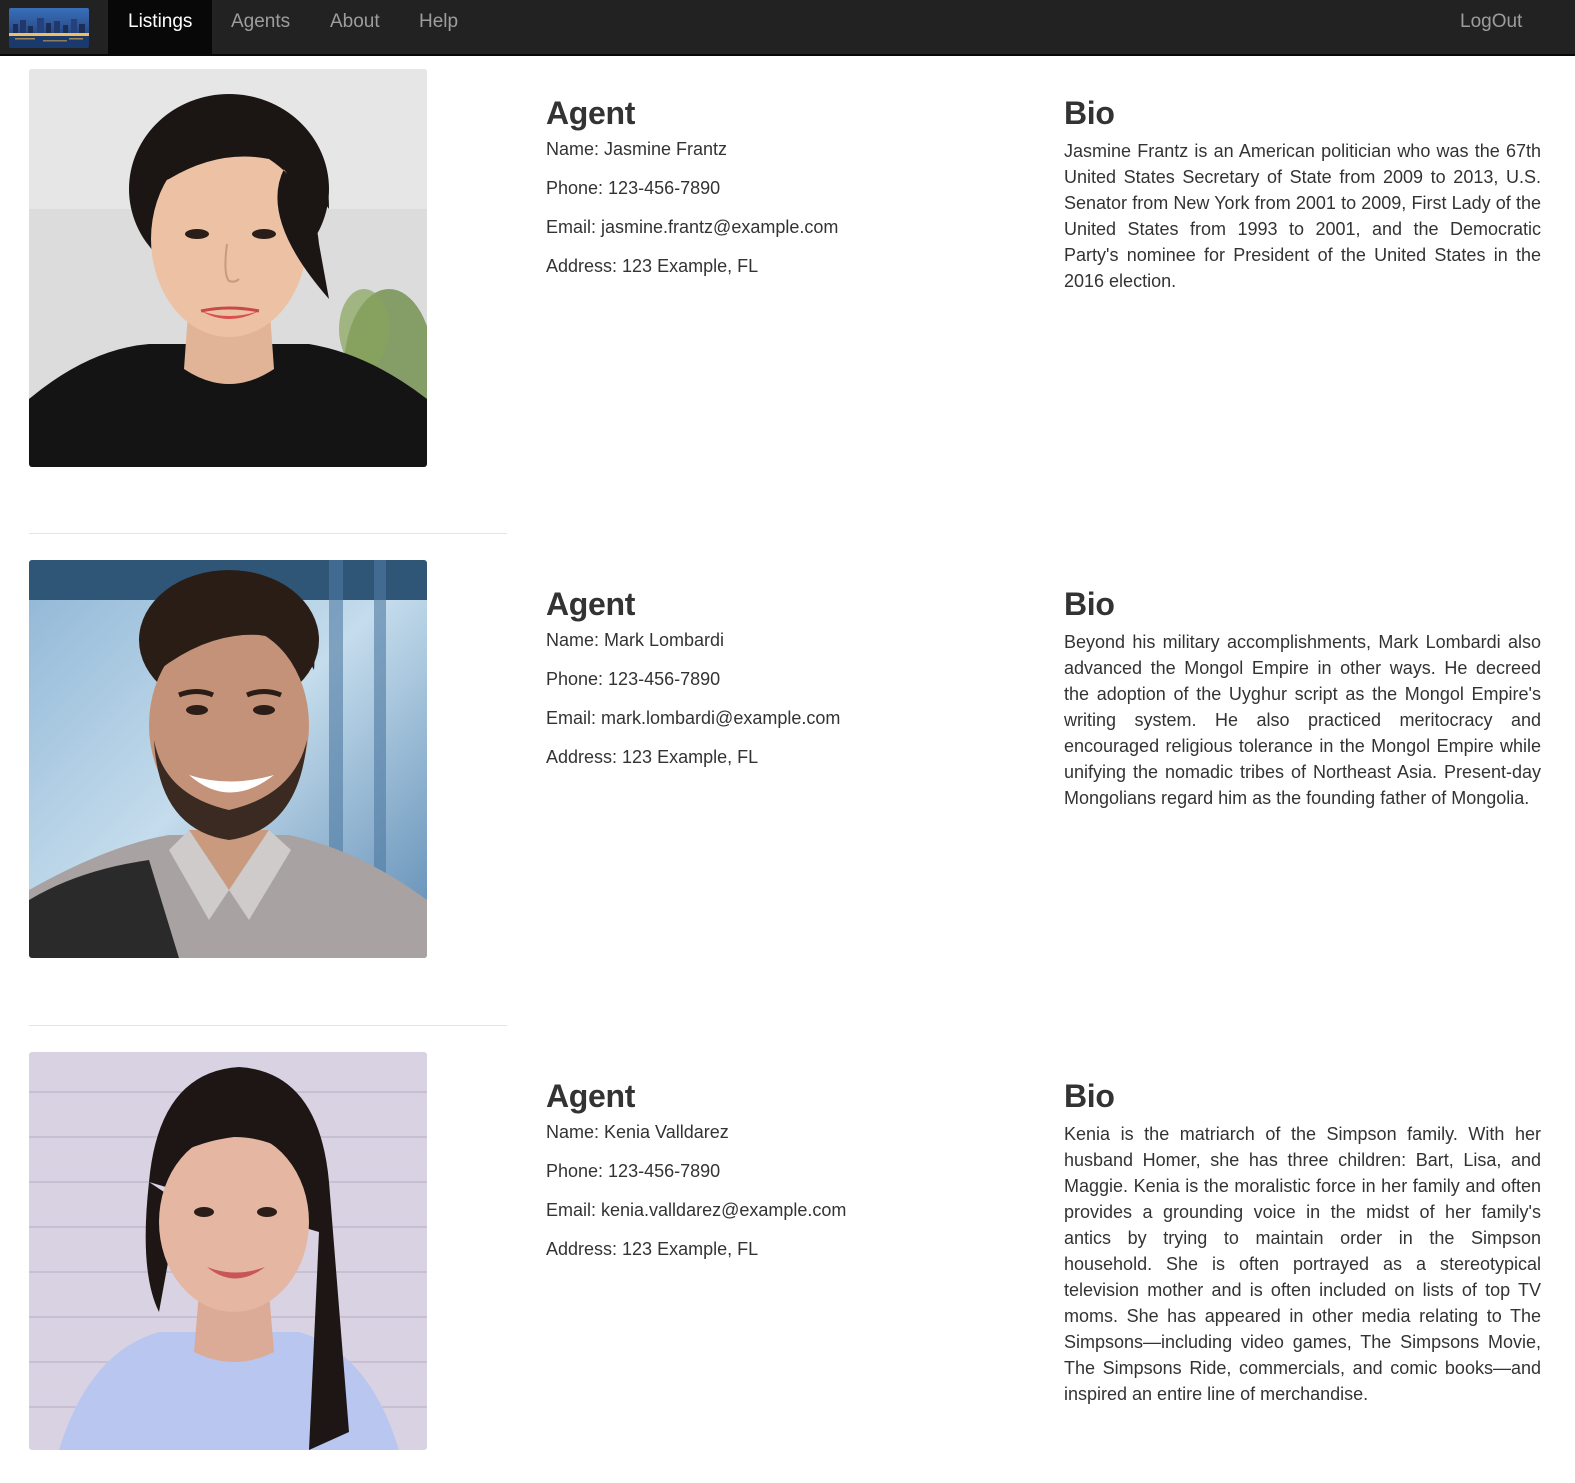 The height and width of the screenshot is (1483, 1575). Describe the element at coordinates (355, 27) in the screenshot. I see `nav-item-about: About` at that location.